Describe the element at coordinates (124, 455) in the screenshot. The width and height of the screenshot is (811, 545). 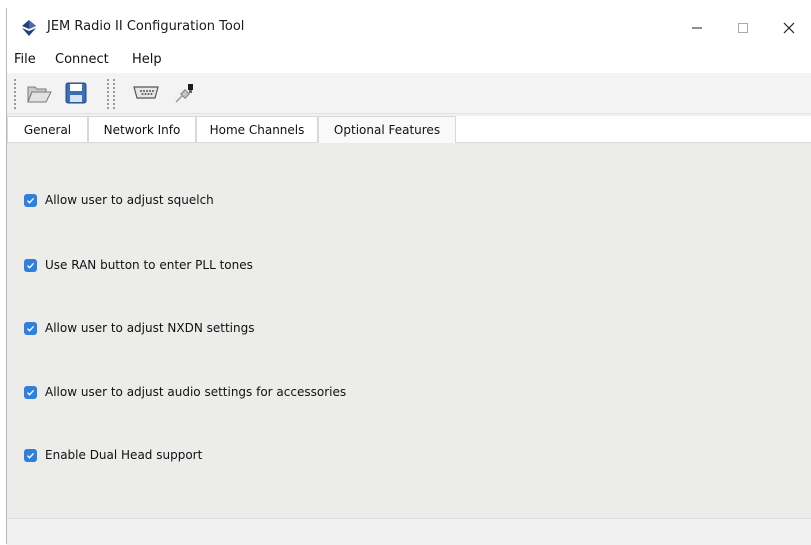
I see `option-label: Enable Dual Head support` at that location.